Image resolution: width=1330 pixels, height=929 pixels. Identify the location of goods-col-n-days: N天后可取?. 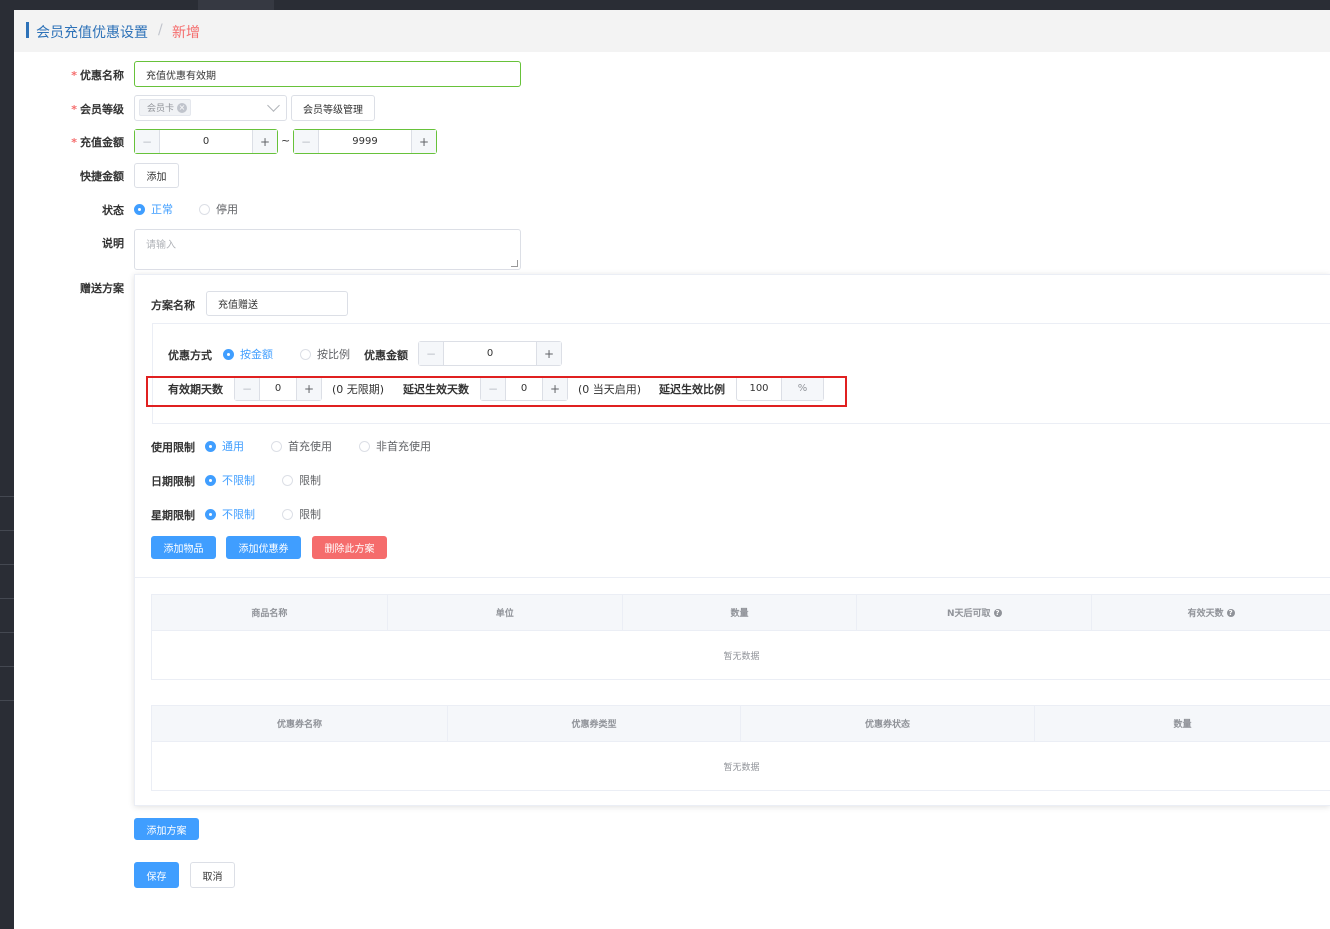
(975, 612).